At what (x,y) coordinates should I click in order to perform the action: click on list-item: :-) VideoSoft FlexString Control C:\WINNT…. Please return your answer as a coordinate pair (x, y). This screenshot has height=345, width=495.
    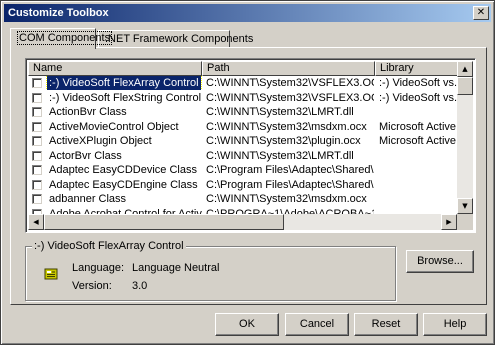
    Looking at the image, I should click on (242, 98).